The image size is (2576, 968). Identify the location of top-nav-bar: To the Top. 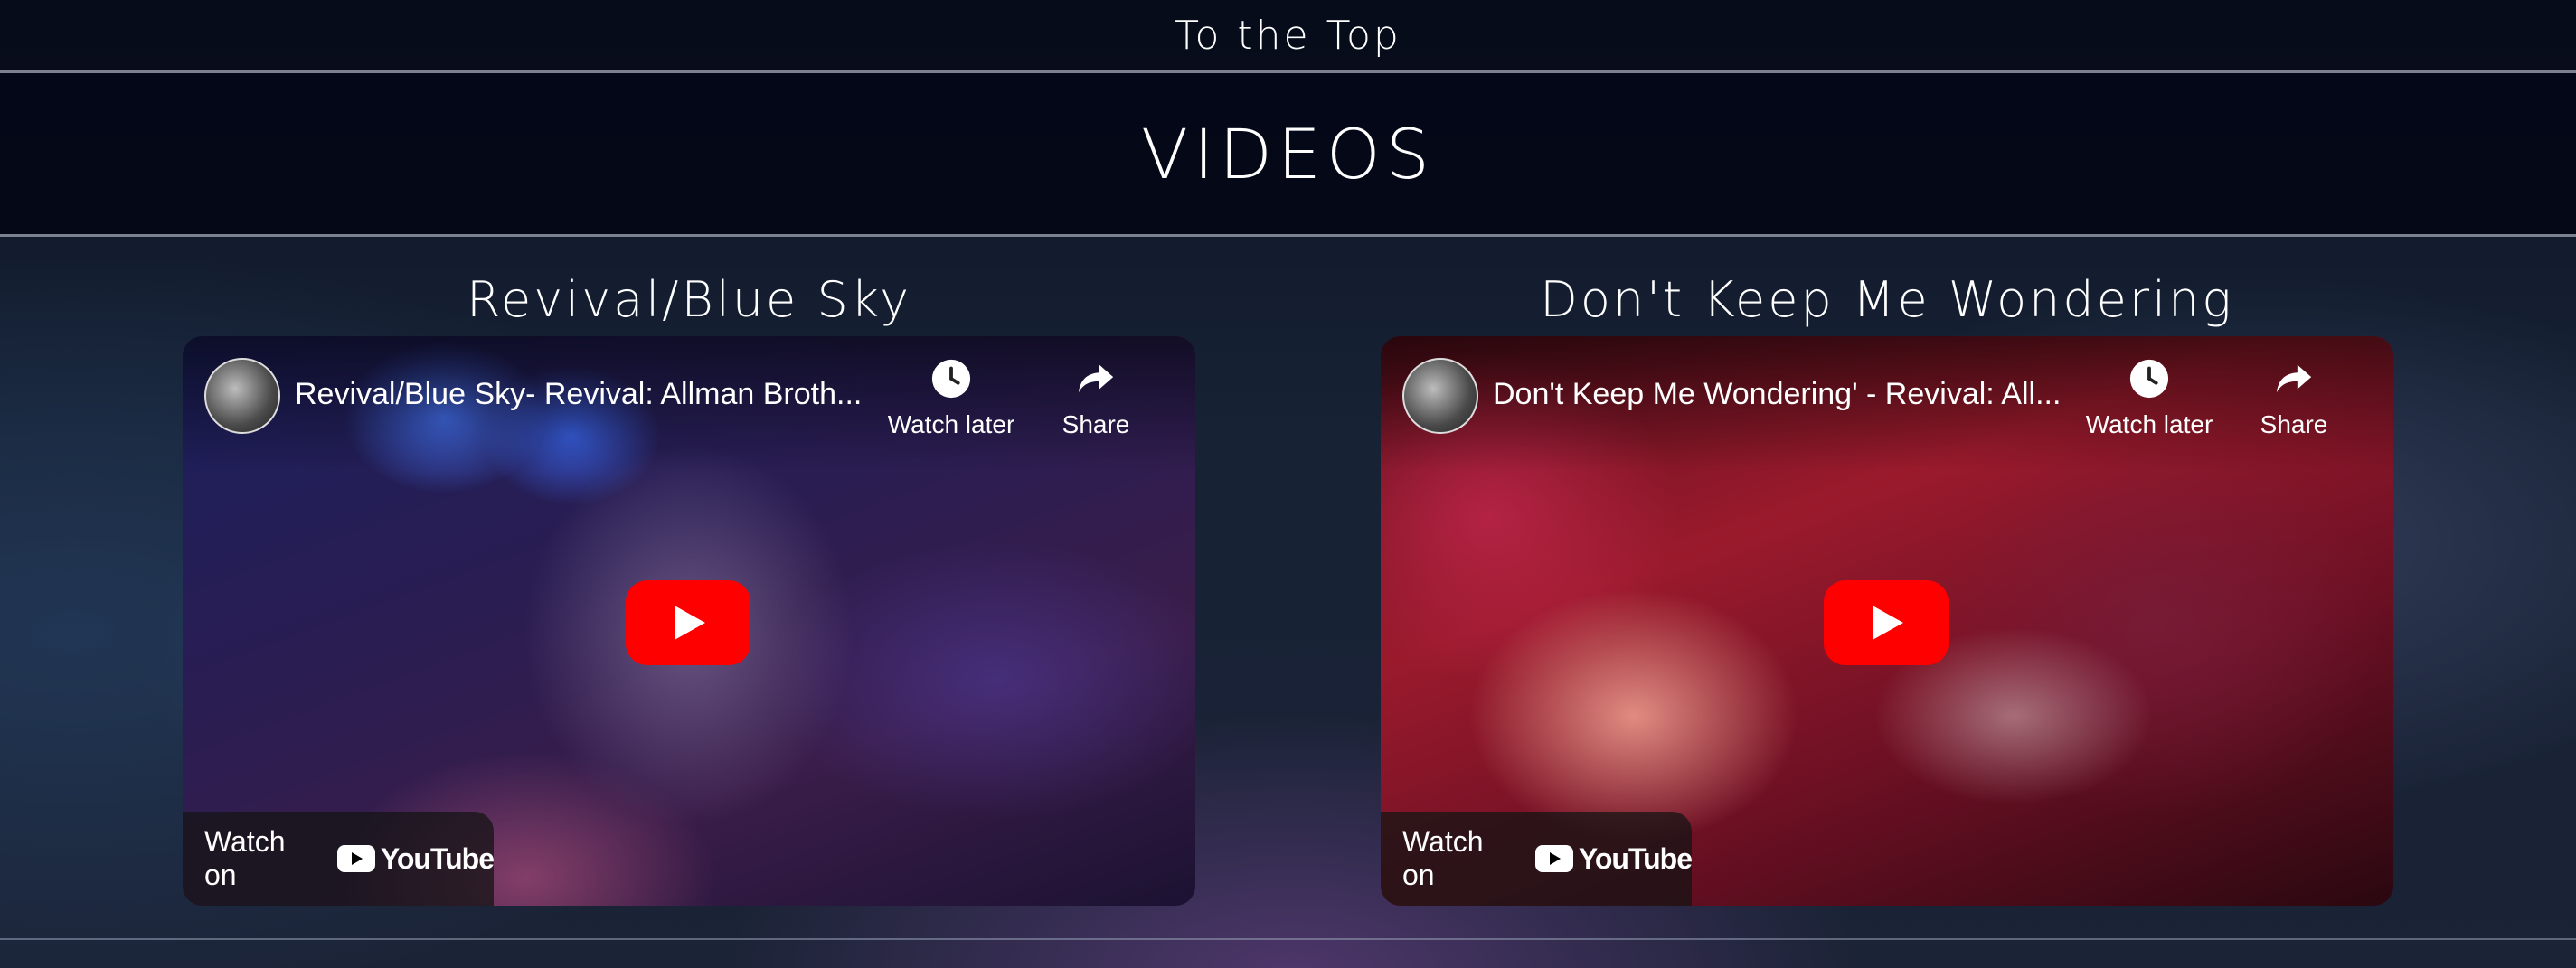
(1288, 36).